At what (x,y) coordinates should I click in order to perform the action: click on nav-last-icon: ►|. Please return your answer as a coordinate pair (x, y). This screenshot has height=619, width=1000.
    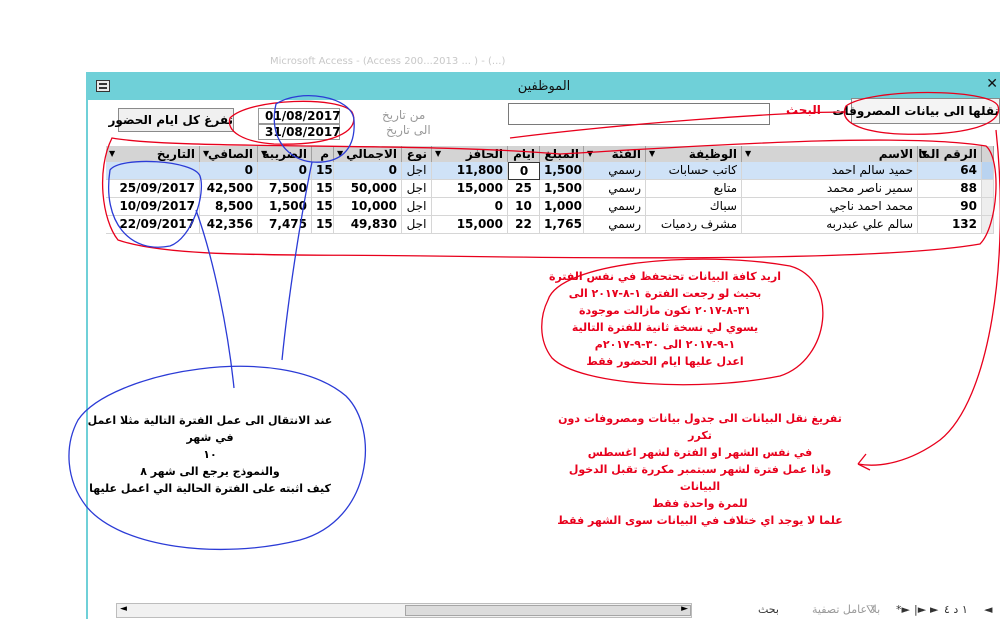
    Looking at the image, I should click on (920, 610).